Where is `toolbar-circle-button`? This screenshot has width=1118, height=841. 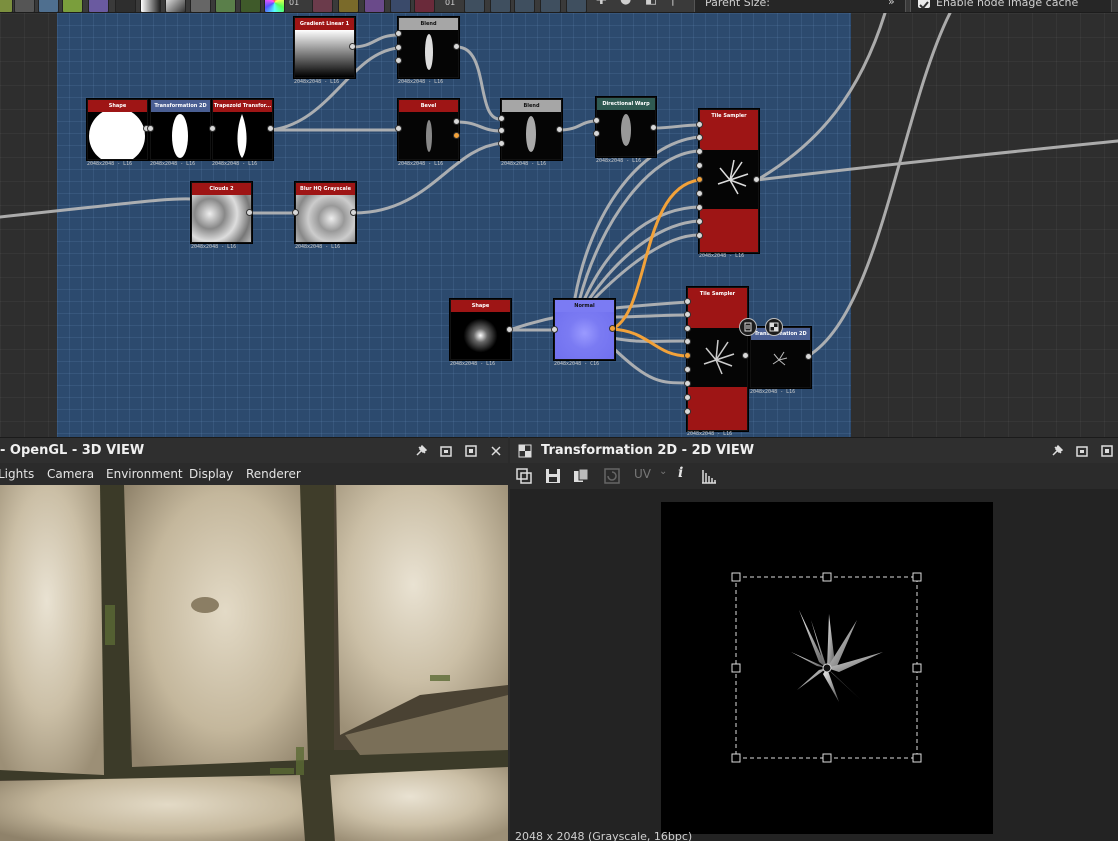 toolbar-circle-button is located at coordinates (24, 6).